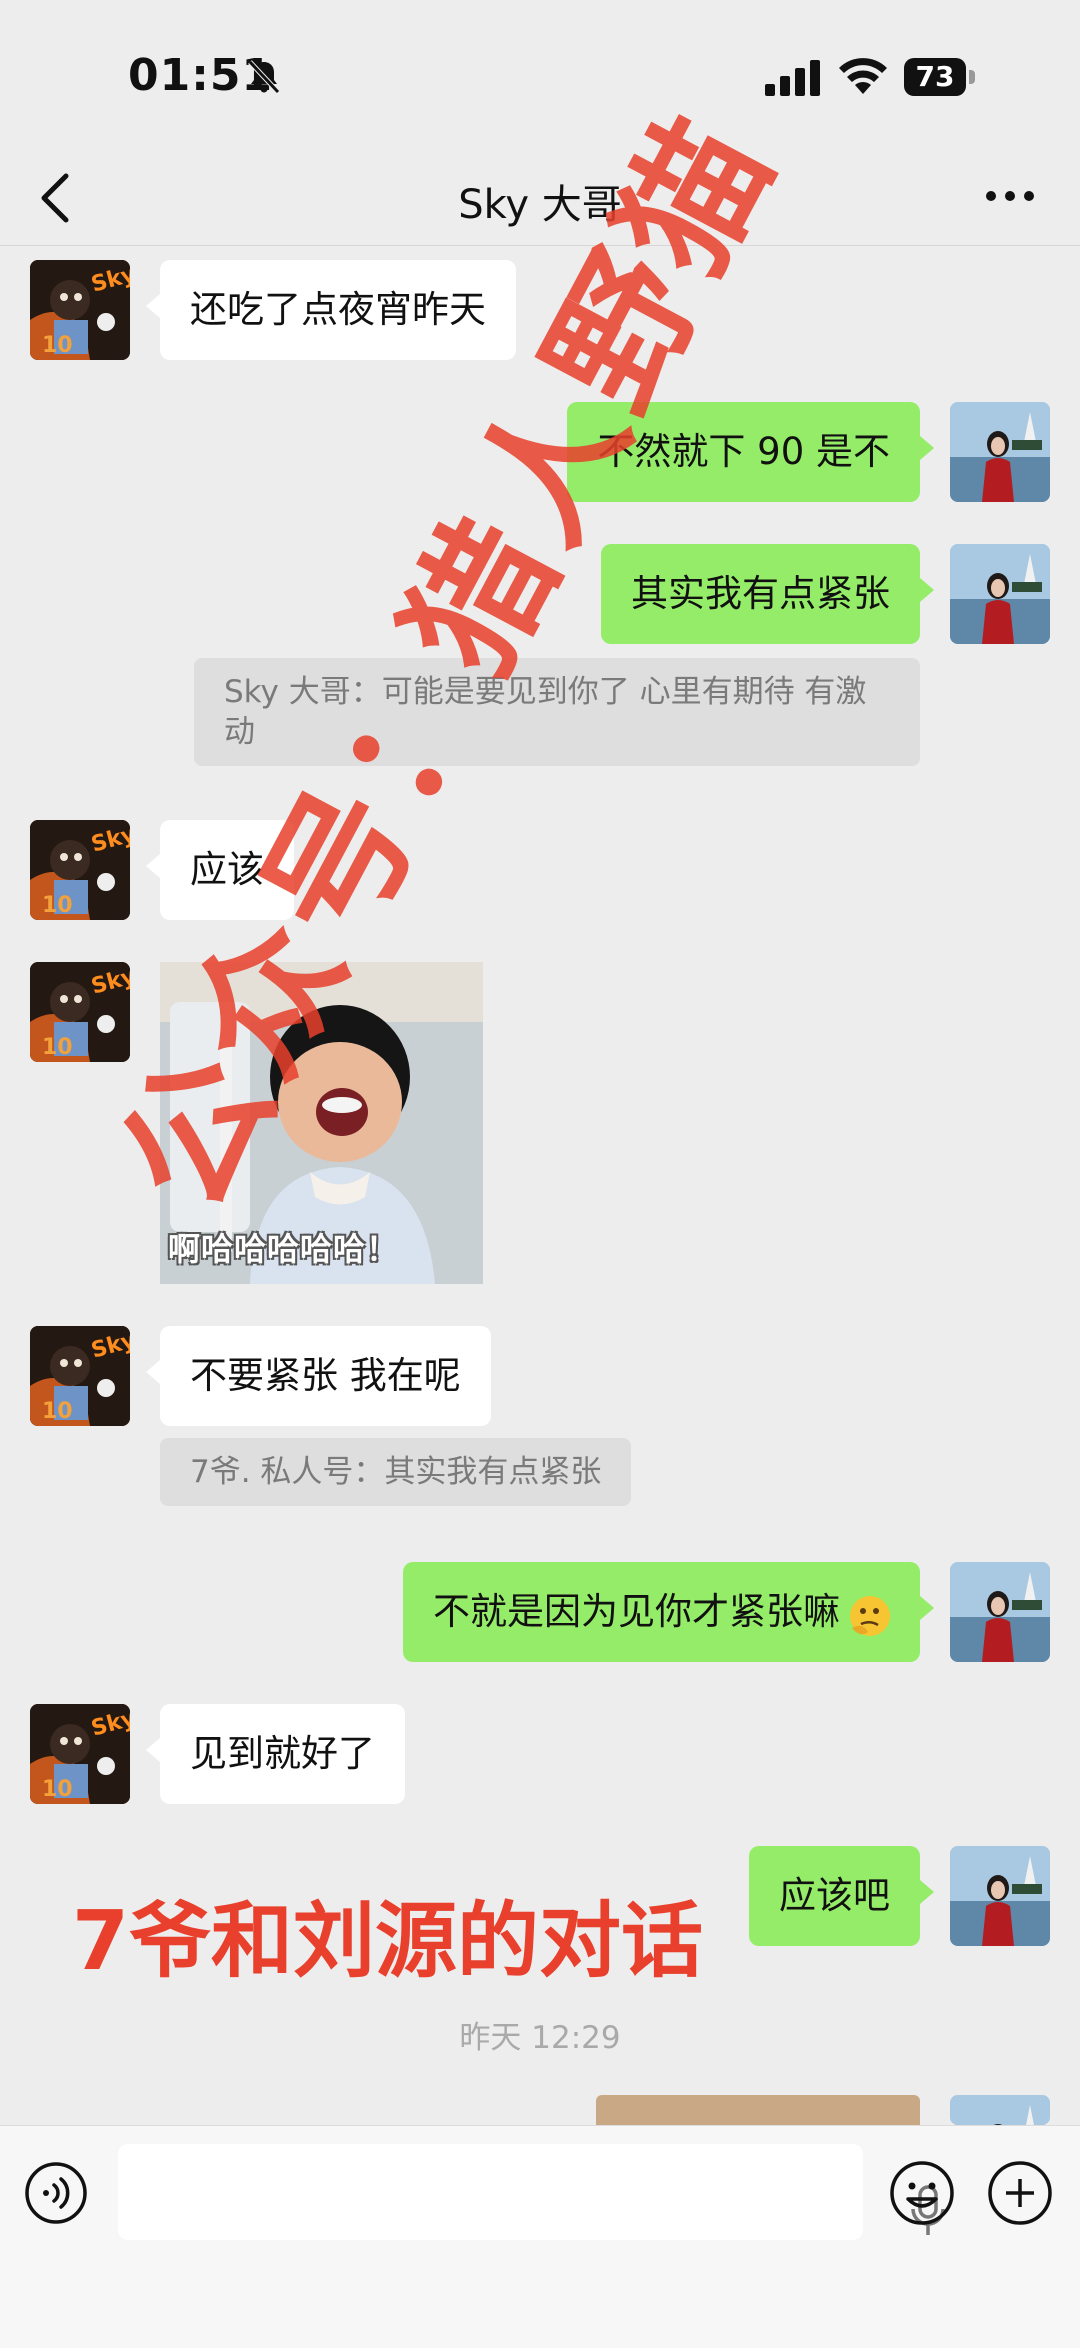 The width and height of the screenshot is (1080, 2348). What do you see at coordinates (220, 870) in the screenshot?
I see `message-bubble-received: 应该` at bounding box center [220, 870].